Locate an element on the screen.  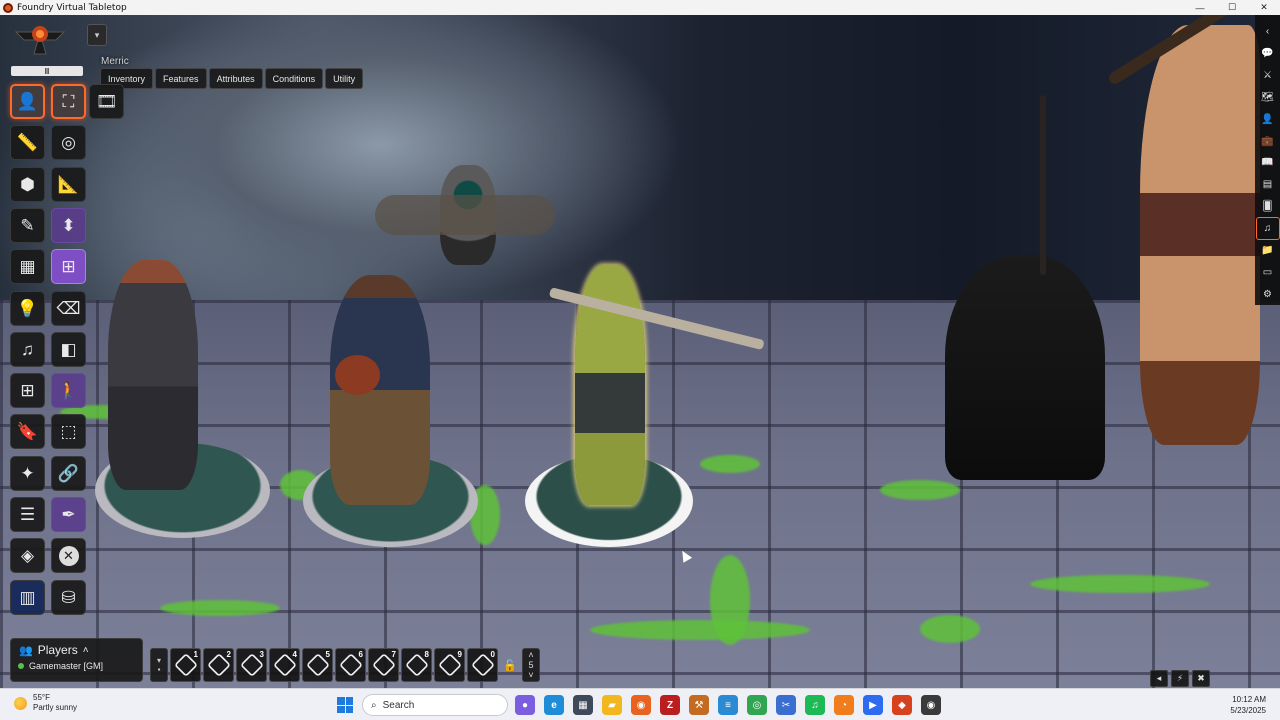
blender-app-icon: ◔ is located at coordinates (844, 705).